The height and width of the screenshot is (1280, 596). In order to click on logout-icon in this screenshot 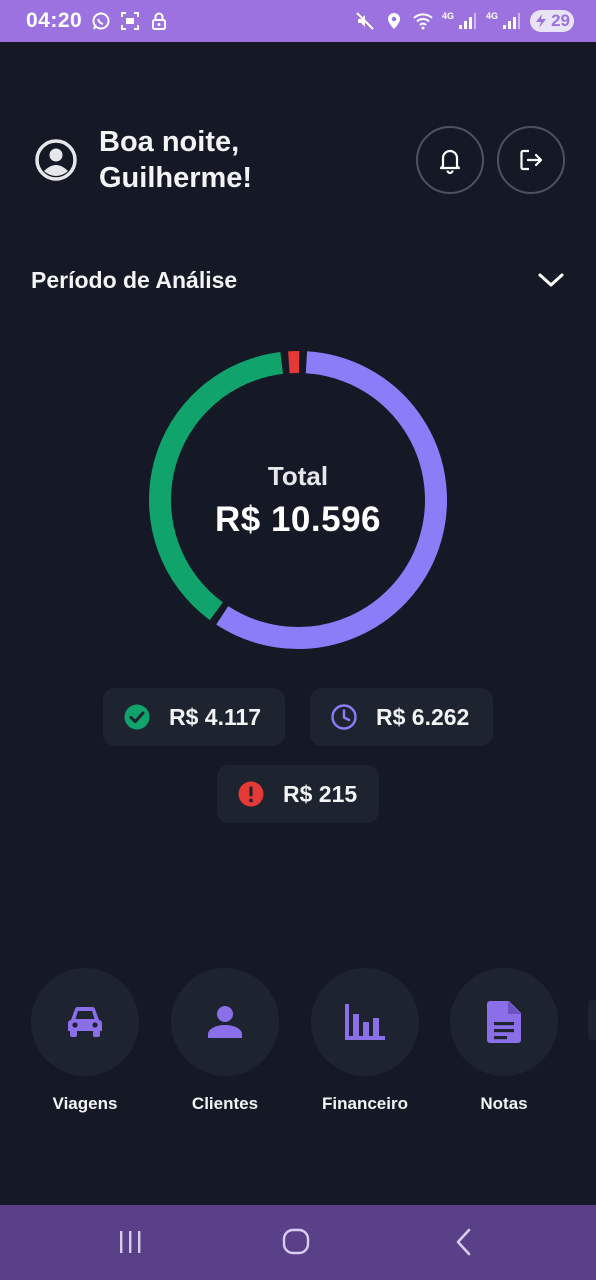, I will do `click(531, 160)`.